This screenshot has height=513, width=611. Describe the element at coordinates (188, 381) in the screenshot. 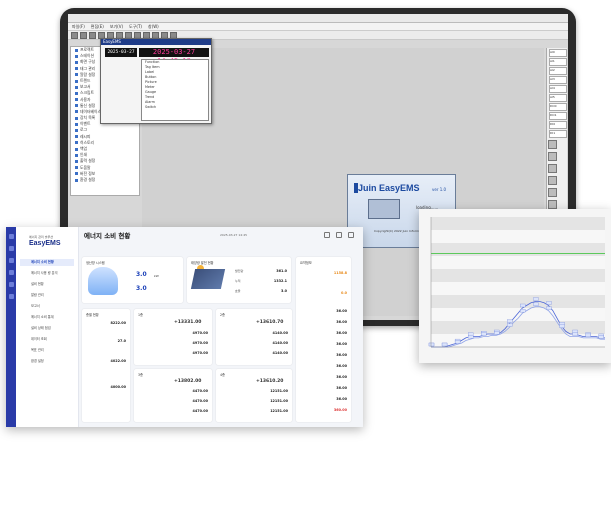

I see `block-d-big: +13802.00` at that location.